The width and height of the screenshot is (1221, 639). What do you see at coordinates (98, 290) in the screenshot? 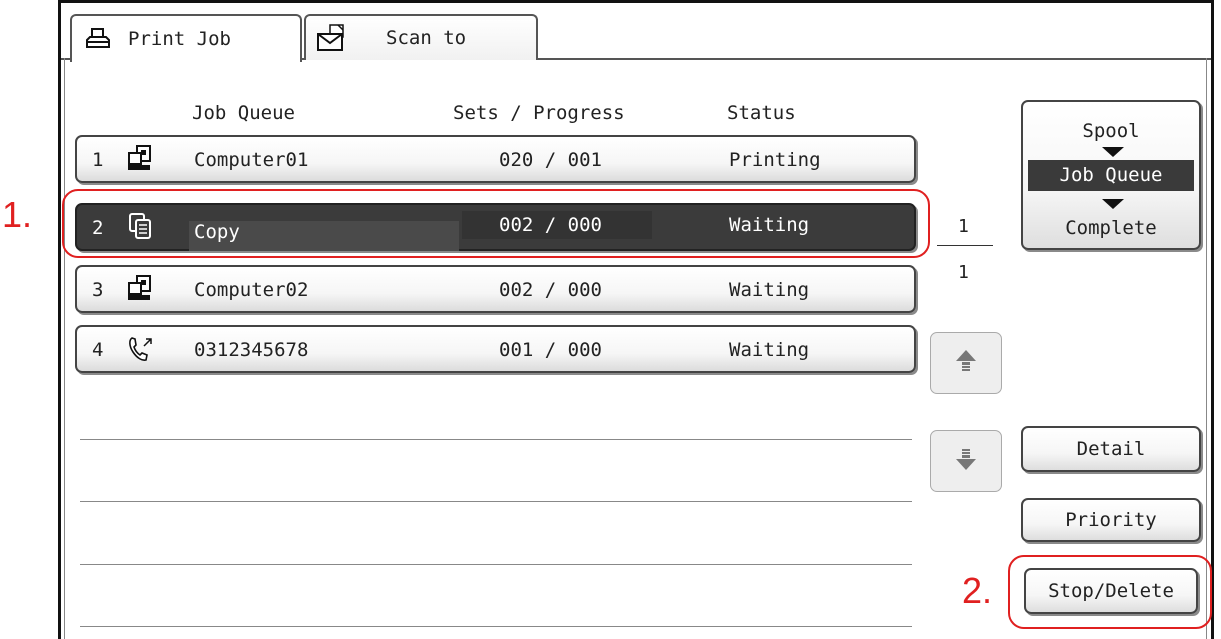
I see `job-number: 3` at bounding box center [98, 290].